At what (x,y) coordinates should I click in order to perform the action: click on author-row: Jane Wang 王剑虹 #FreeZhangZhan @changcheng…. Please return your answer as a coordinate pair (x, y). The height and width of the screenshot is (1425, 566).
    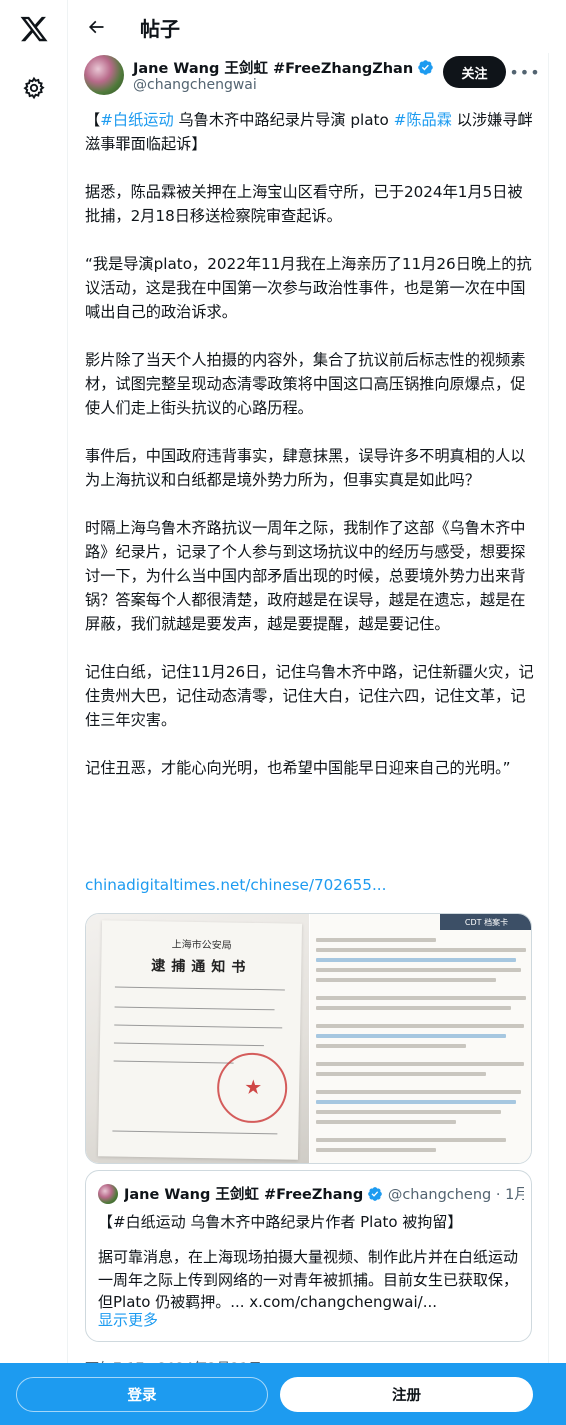
    Looking at the image, I should click on (312, 79).